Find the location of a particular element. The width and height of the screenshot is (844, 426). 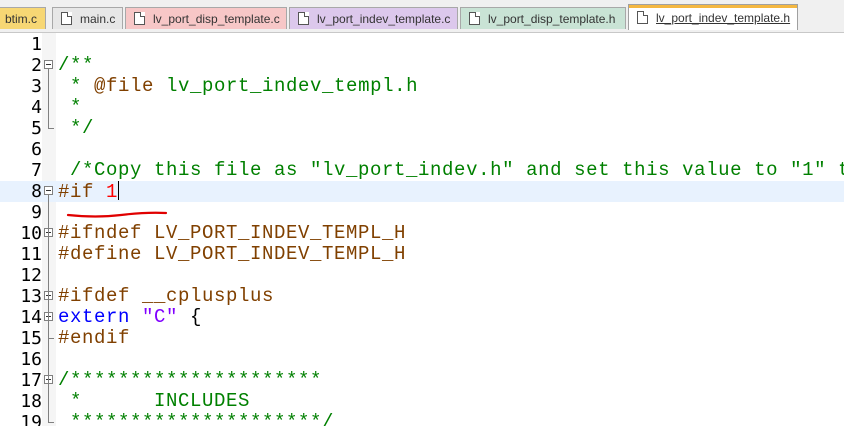

line-number: 10 is located at coordinates (31, 233).